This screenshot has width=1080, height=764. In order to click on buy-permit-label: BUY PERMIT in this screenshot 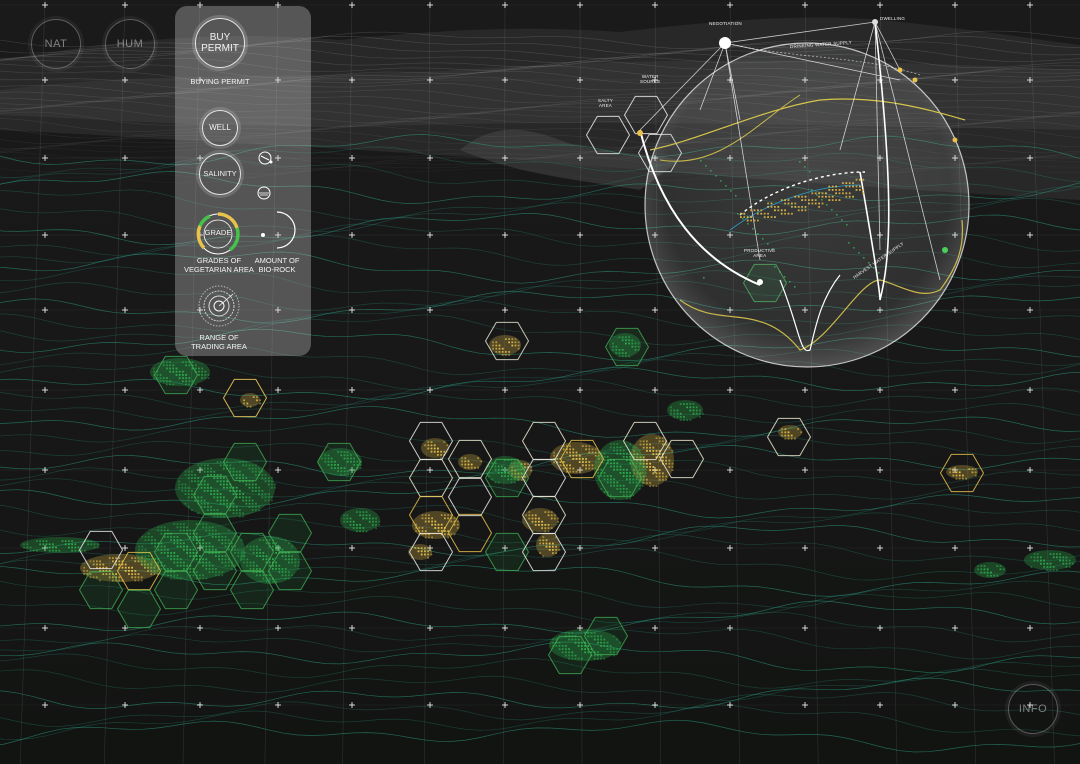, I will do `click(220, 43)`.